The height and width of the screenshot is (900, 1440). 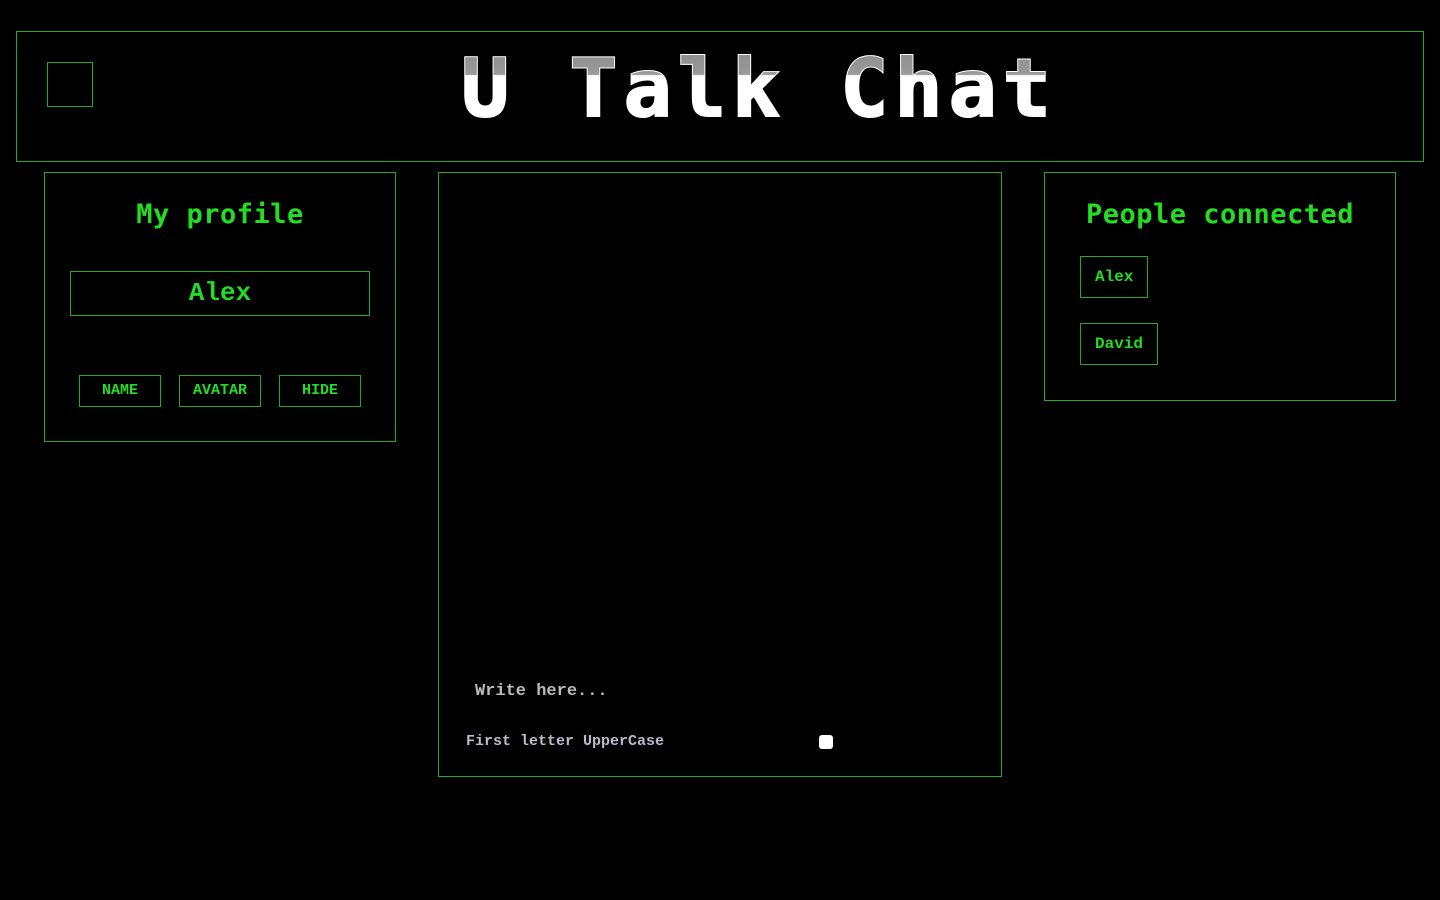 I want to click on user-item: Alex, so click(x=1114, y=277).